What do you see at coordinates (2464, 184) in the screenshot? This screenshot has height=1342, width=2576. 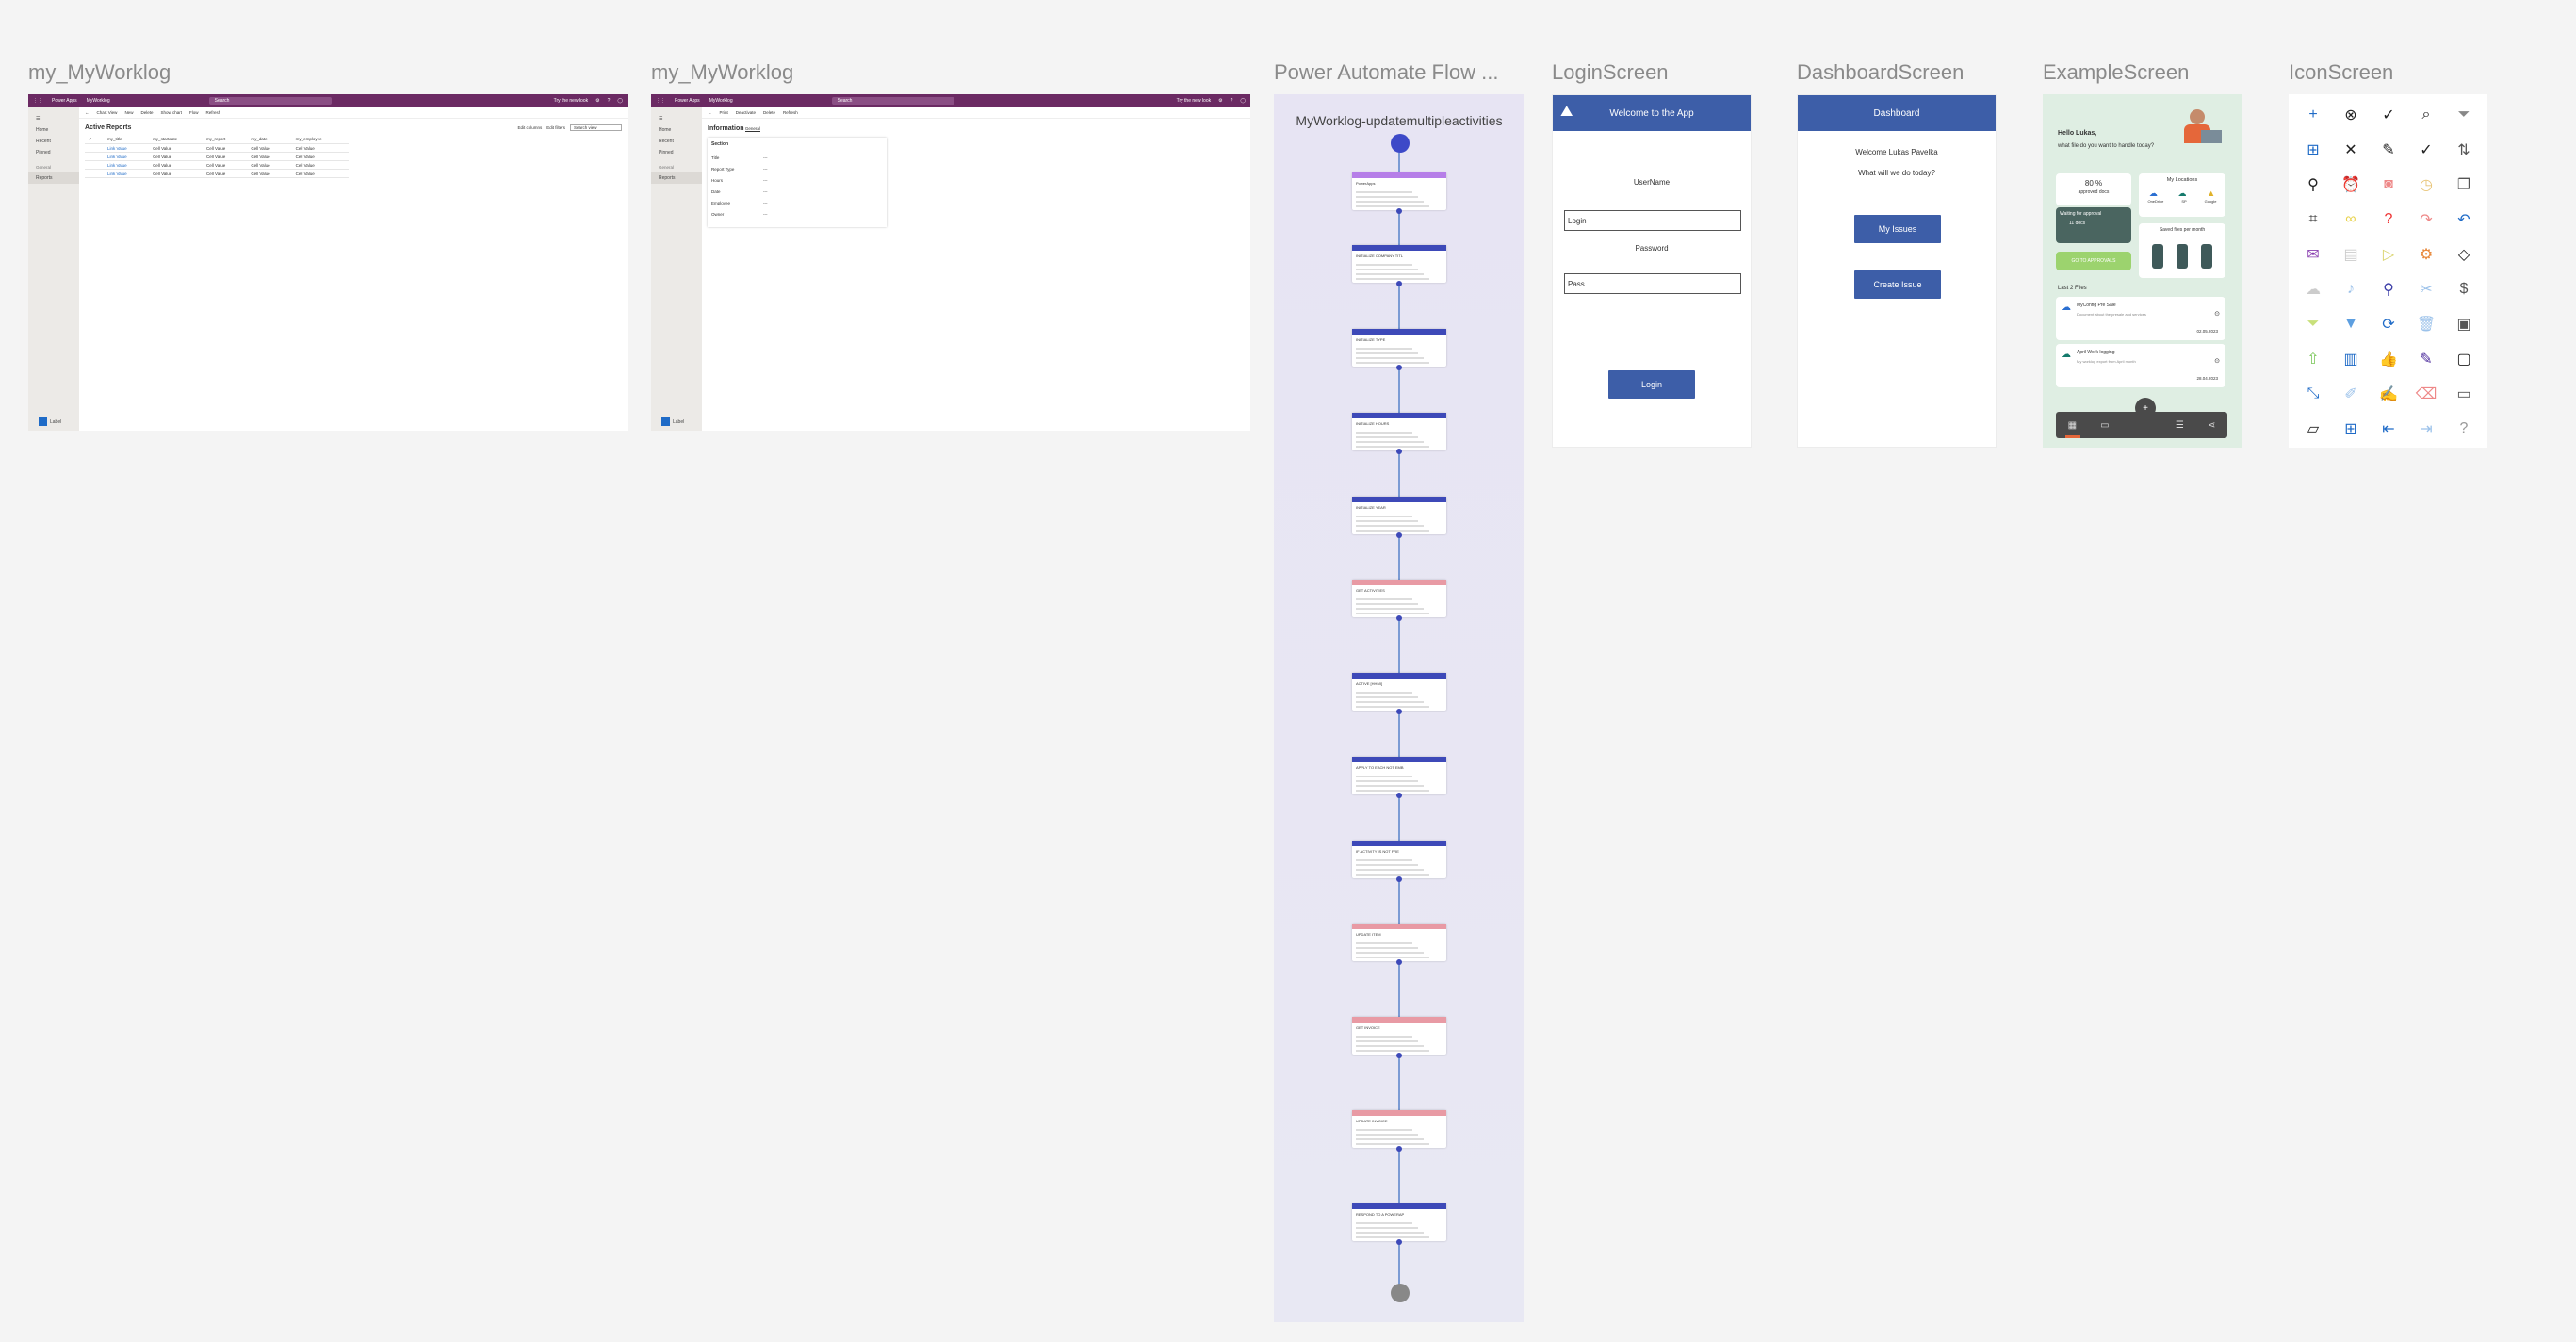 I see `copy-icon: ❐` at bounding box center [2464, 184].